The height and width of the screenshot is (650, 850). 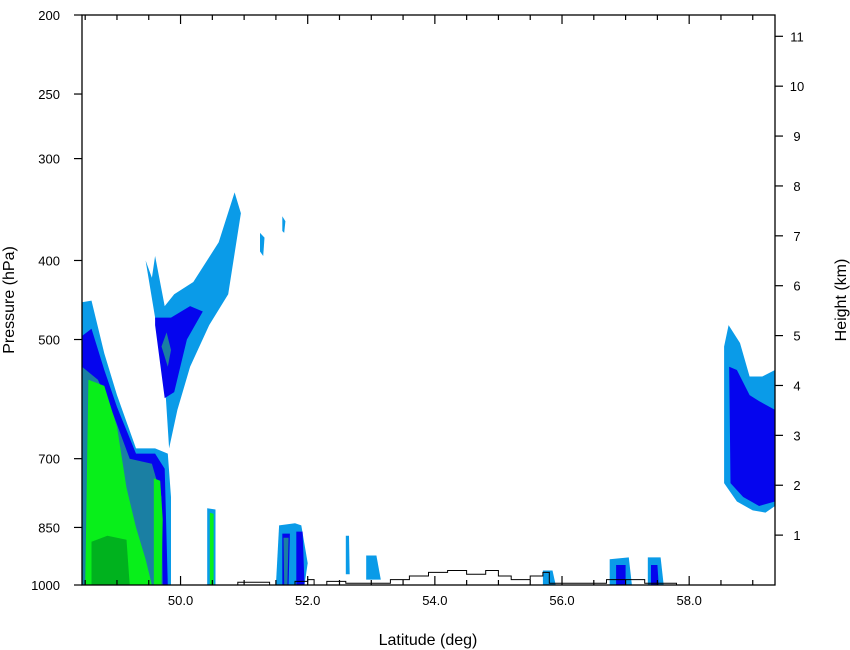 What do you see at coordinates (561, 600) in the screenshot?
I see `x-tick-label: 56.0` at bounding box center [561, 600].